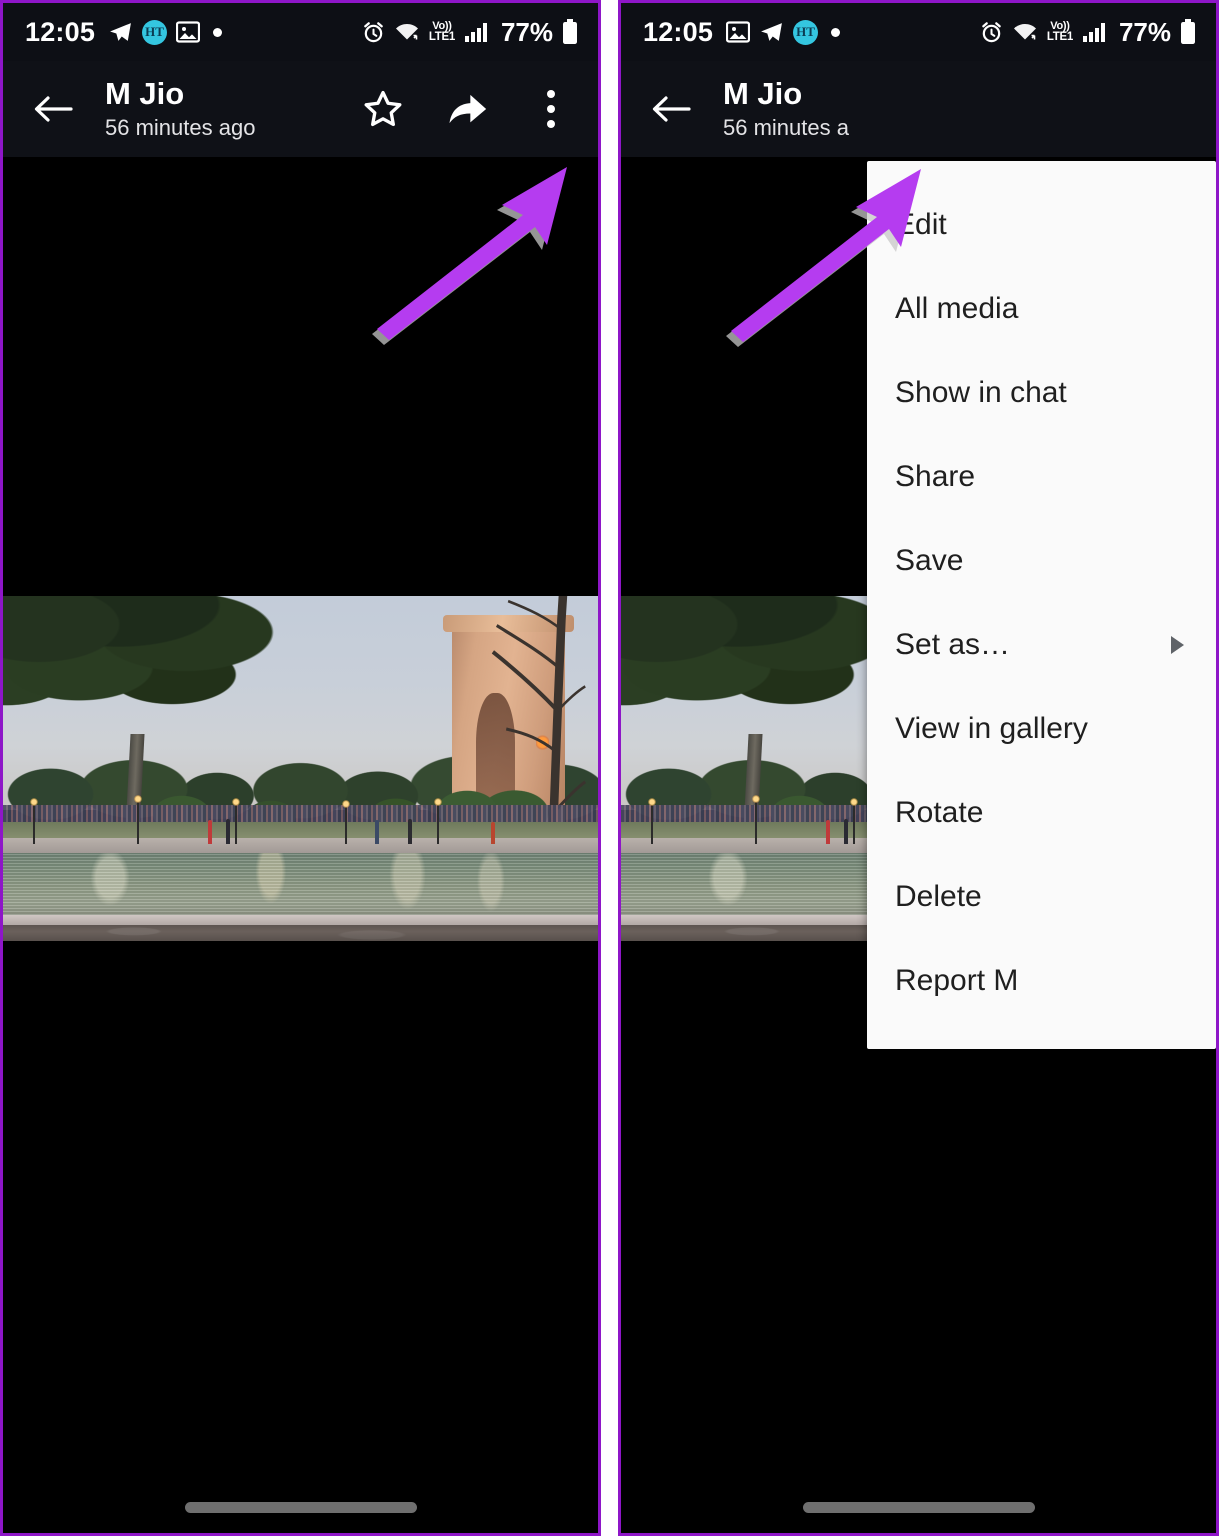 Image resolution: width=1219 pixels, height=1536 pixels. I want to click on star-icon, so click(383, 109).